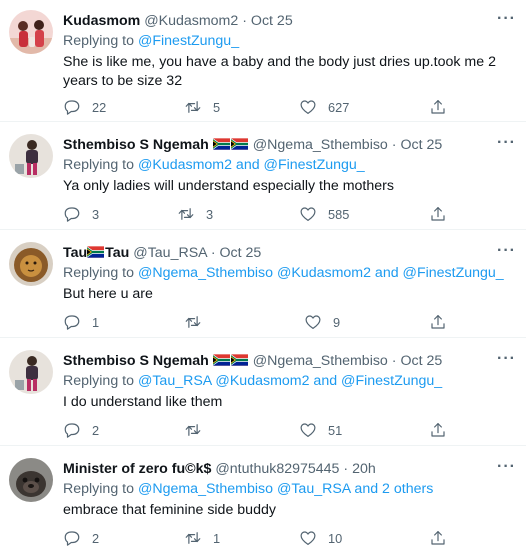  Describe the element at coordinates (335, 538) in the screenshot. I see `like-count: 10` at that location.